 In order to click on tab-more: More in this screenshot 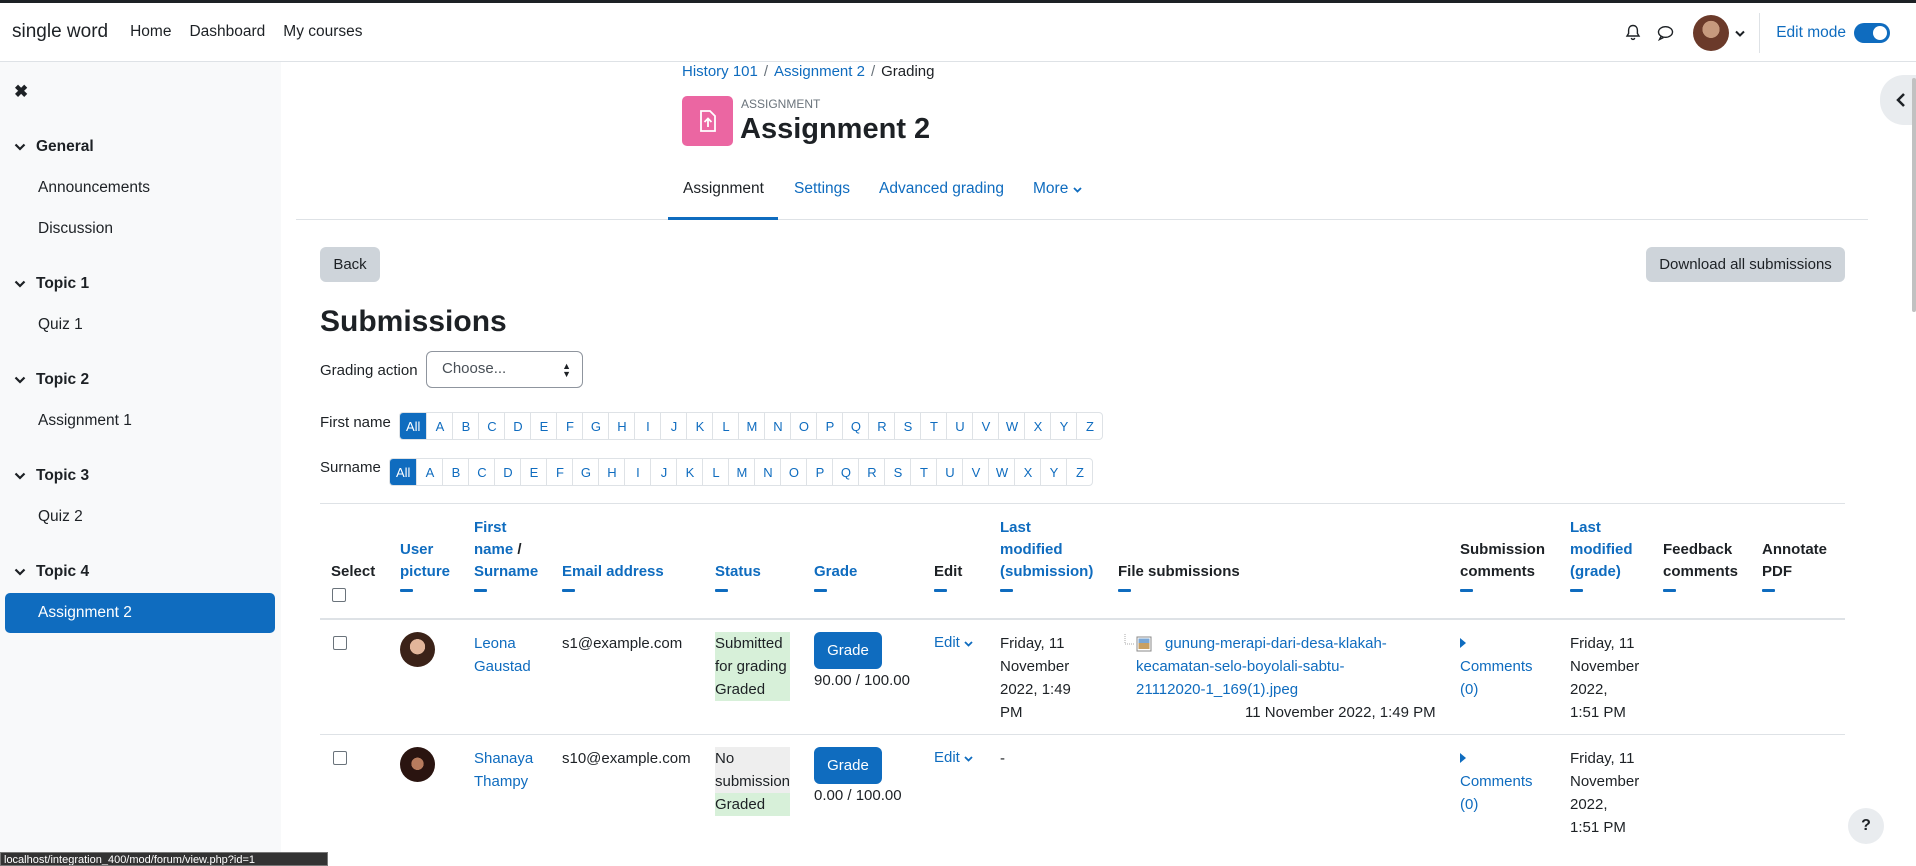, I will do `click(1057, 189)`.